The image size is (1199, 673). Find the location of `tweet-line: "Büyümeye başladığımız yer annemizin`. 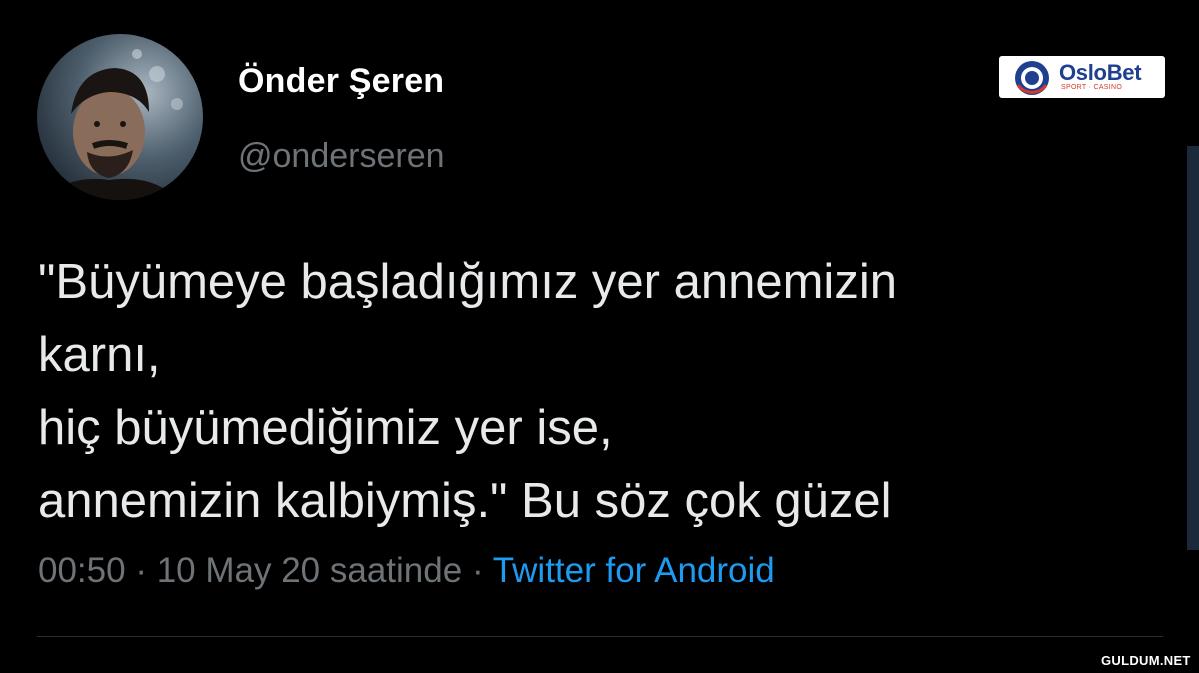

tweet-line: "Büyümeye başladığımız yer annemizin is located at coordinates (467, 282).